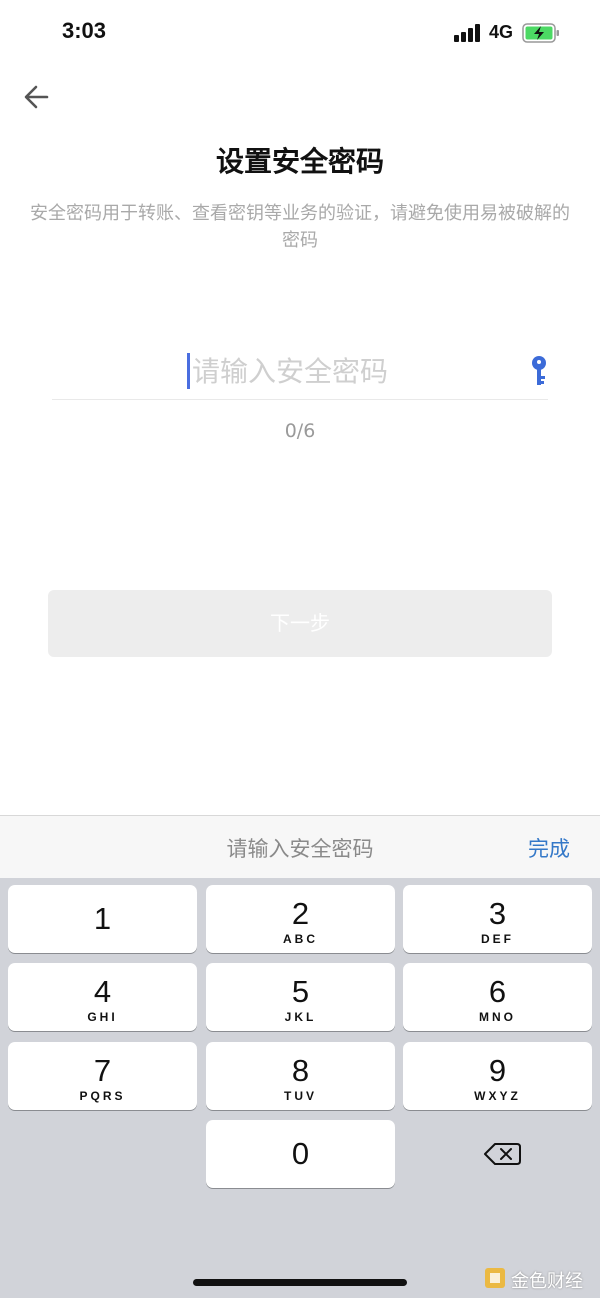 The image size is (600, 1298). I want to click on watermark-text: 金色财经, so click(547, 1281).